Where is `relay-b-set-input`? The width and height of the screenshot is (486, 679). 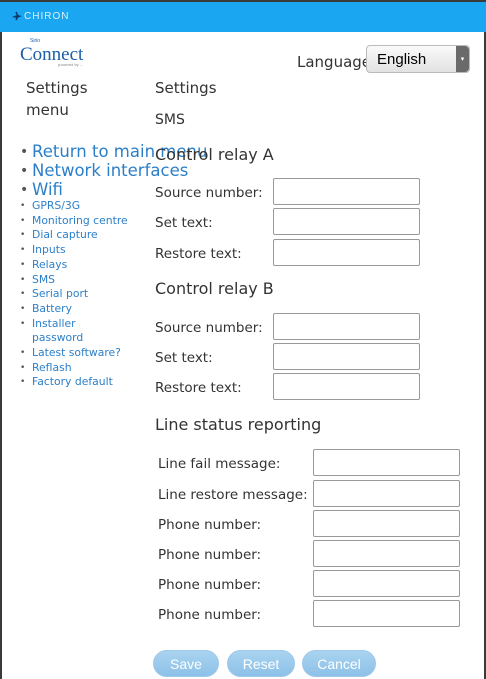
relay-b-set-input is located at coordinates (346, 356).